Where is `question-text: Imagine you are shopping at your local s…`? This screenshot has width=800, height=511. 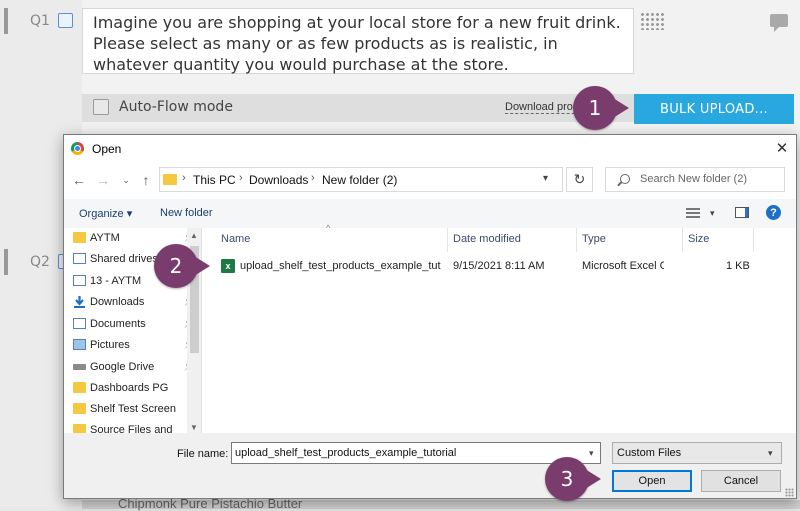
question-text: Imagine you are shopping at your local s… is located at coordinates (358, 41).